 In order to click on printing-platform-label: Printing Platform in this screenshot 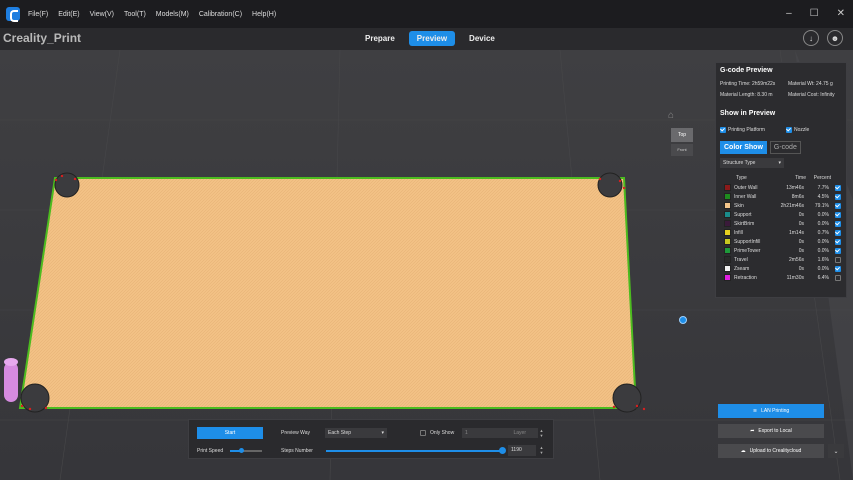, I will do `click(746, 130)`.